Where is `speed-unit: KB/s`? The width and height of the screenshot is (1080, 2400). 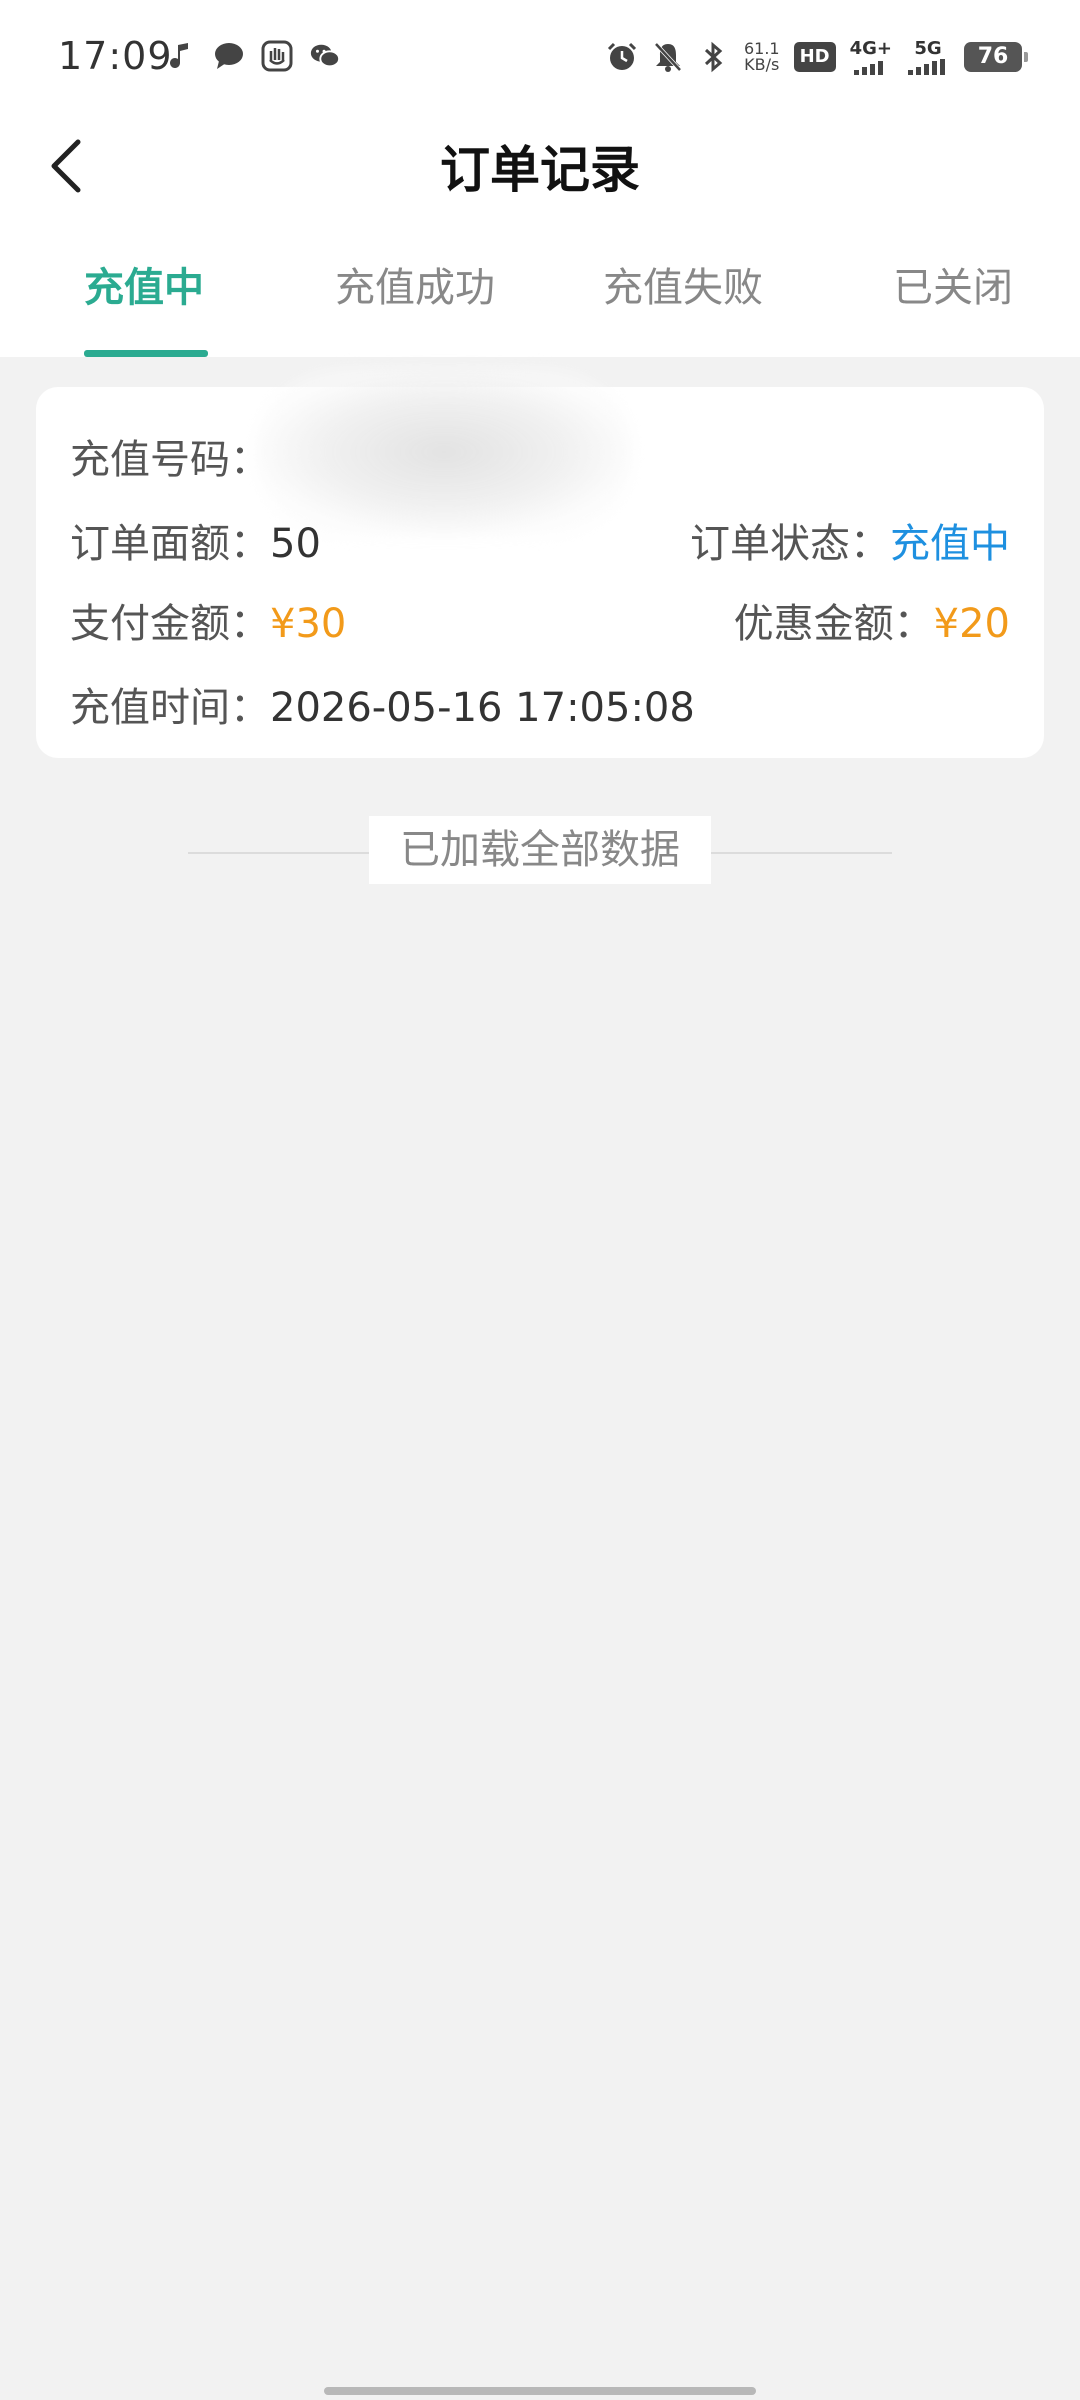
speed-unit: KB/s is located at coordinates (762, 64).